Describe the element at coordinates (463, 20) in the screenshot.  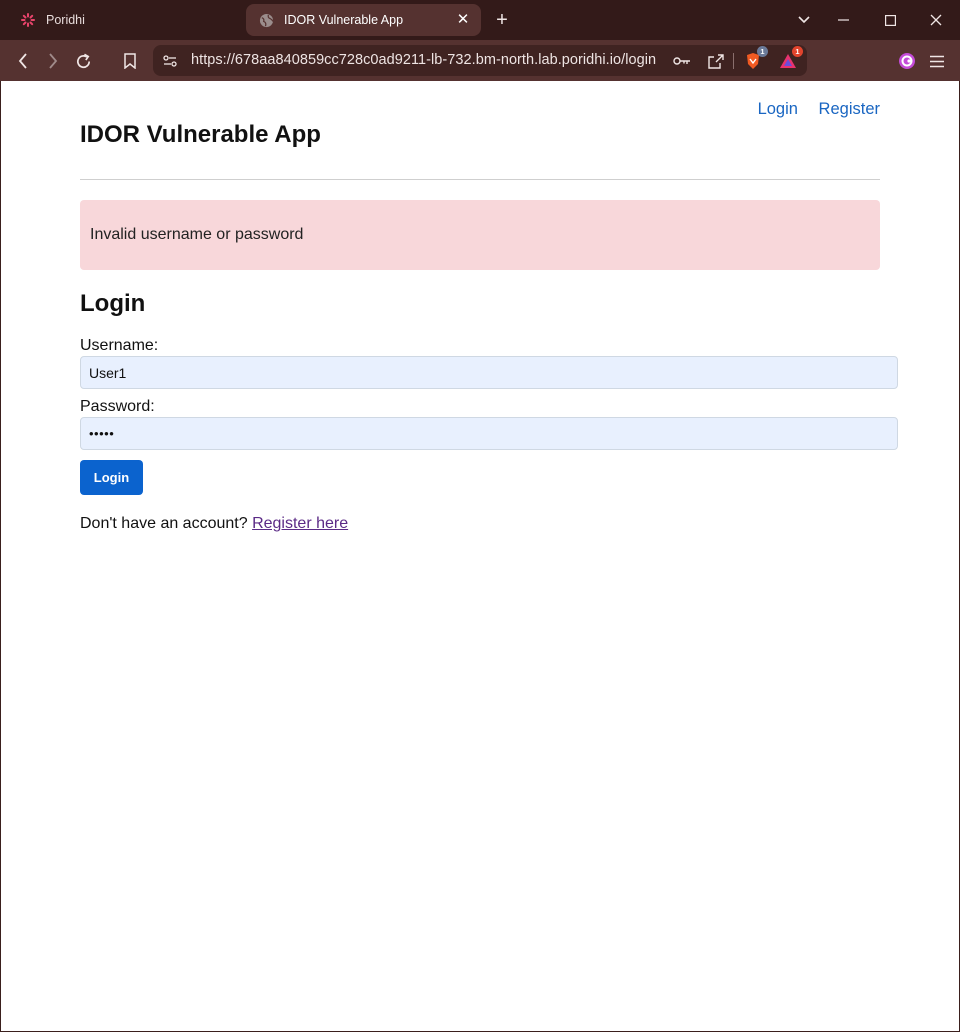
I see `close-tab-icon: ✕` at that location.